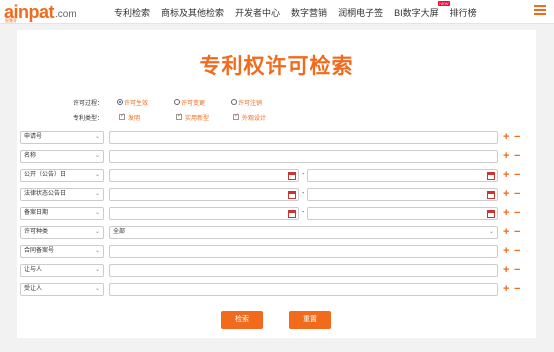 The width and height of the screenshot is (554, 352). I want to click on radio-license-change: 许可变更, so click(189, 102).